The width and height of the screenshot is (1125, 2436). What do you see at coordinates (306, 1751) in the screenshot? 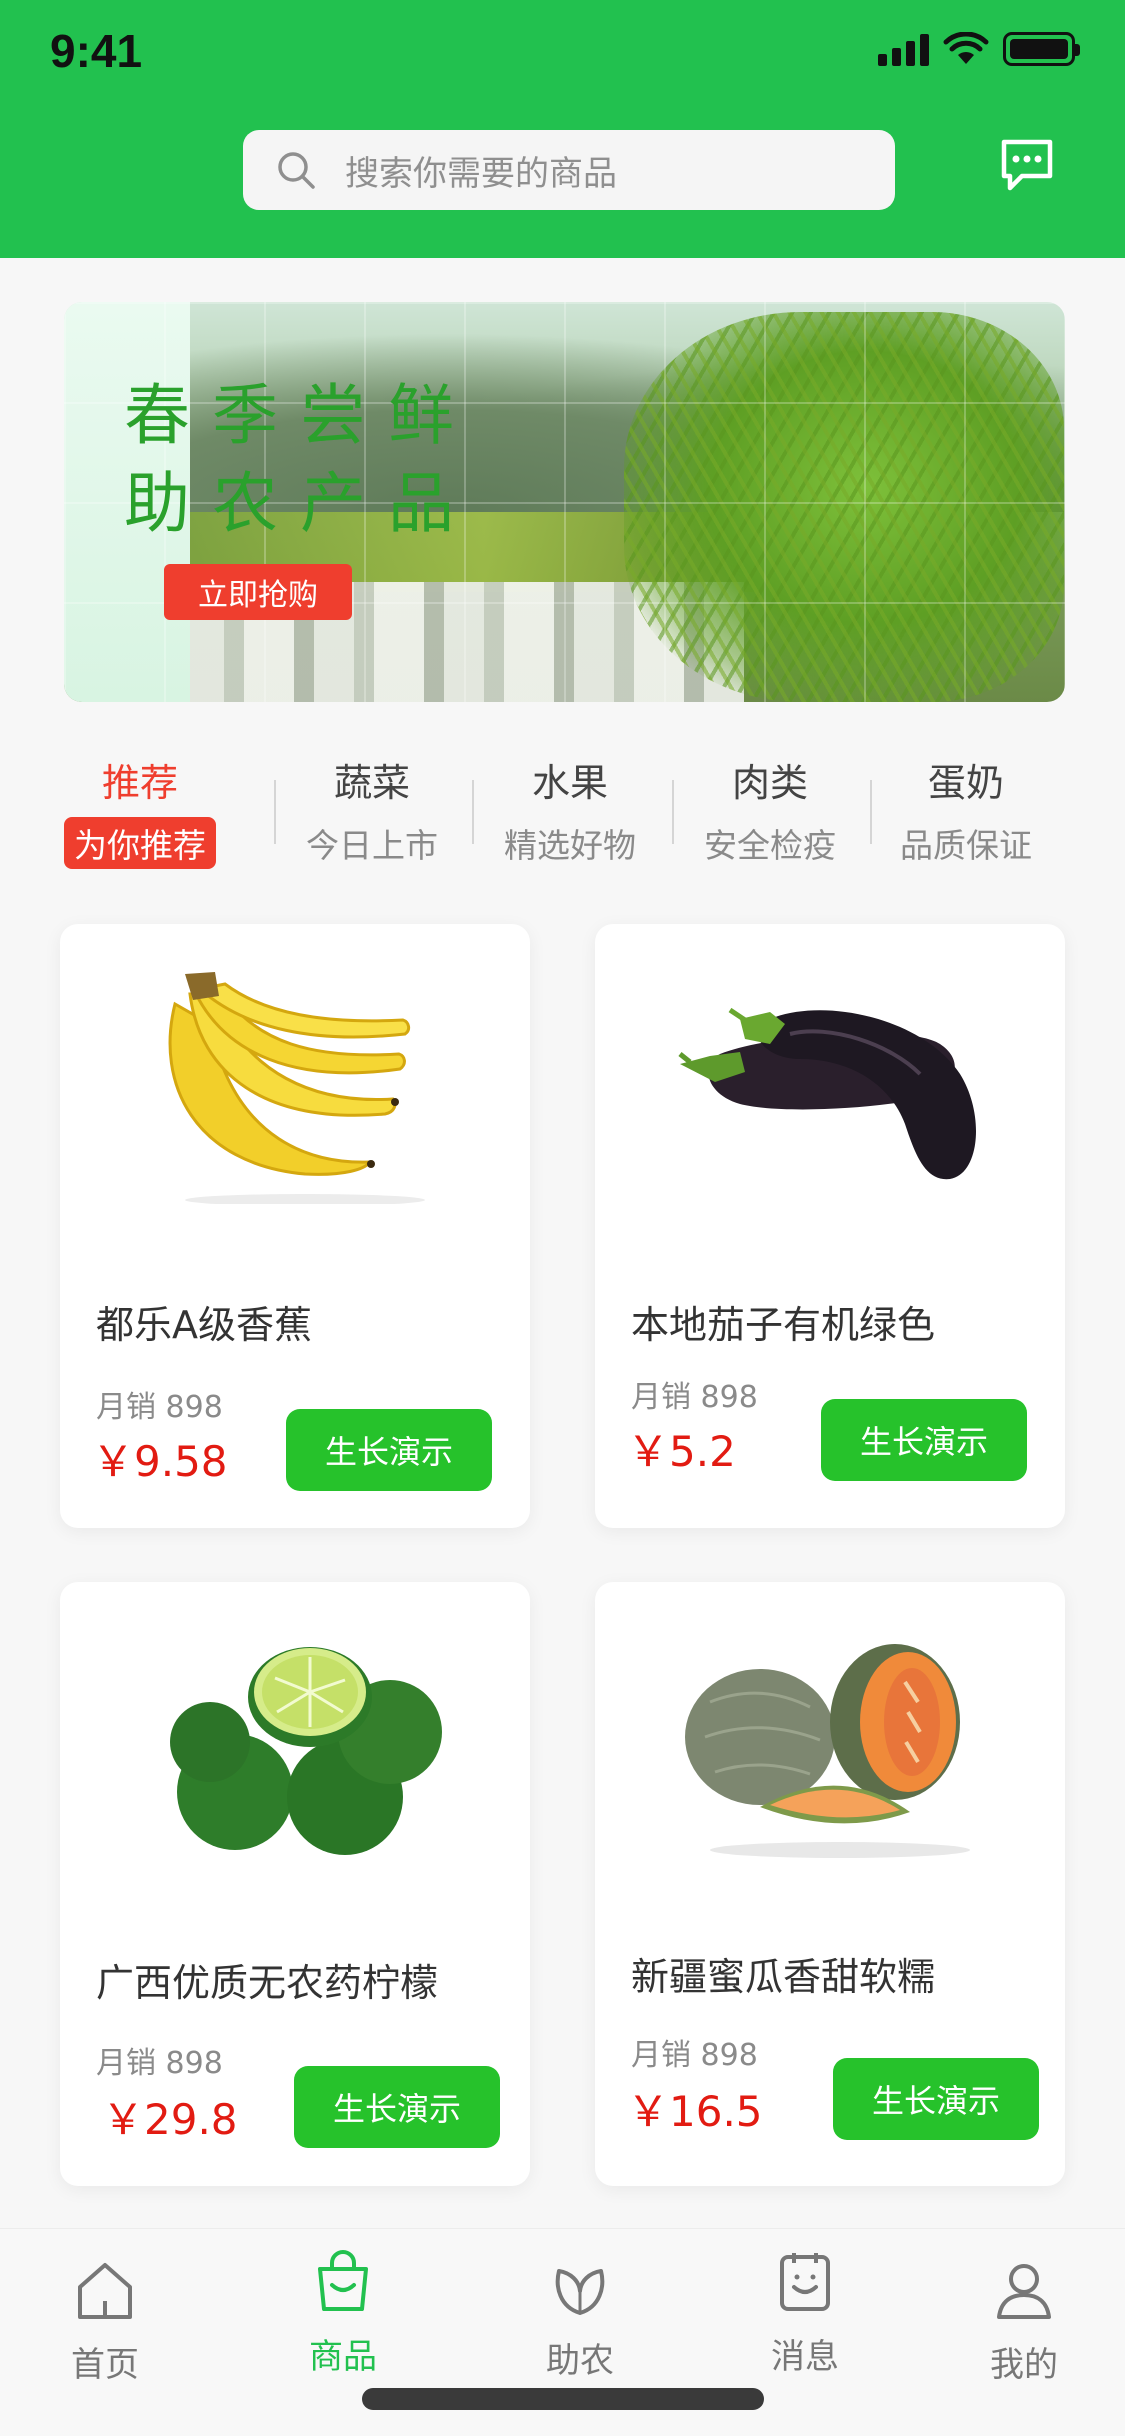
I see `lime-image` at bounding box center [306, 1751].